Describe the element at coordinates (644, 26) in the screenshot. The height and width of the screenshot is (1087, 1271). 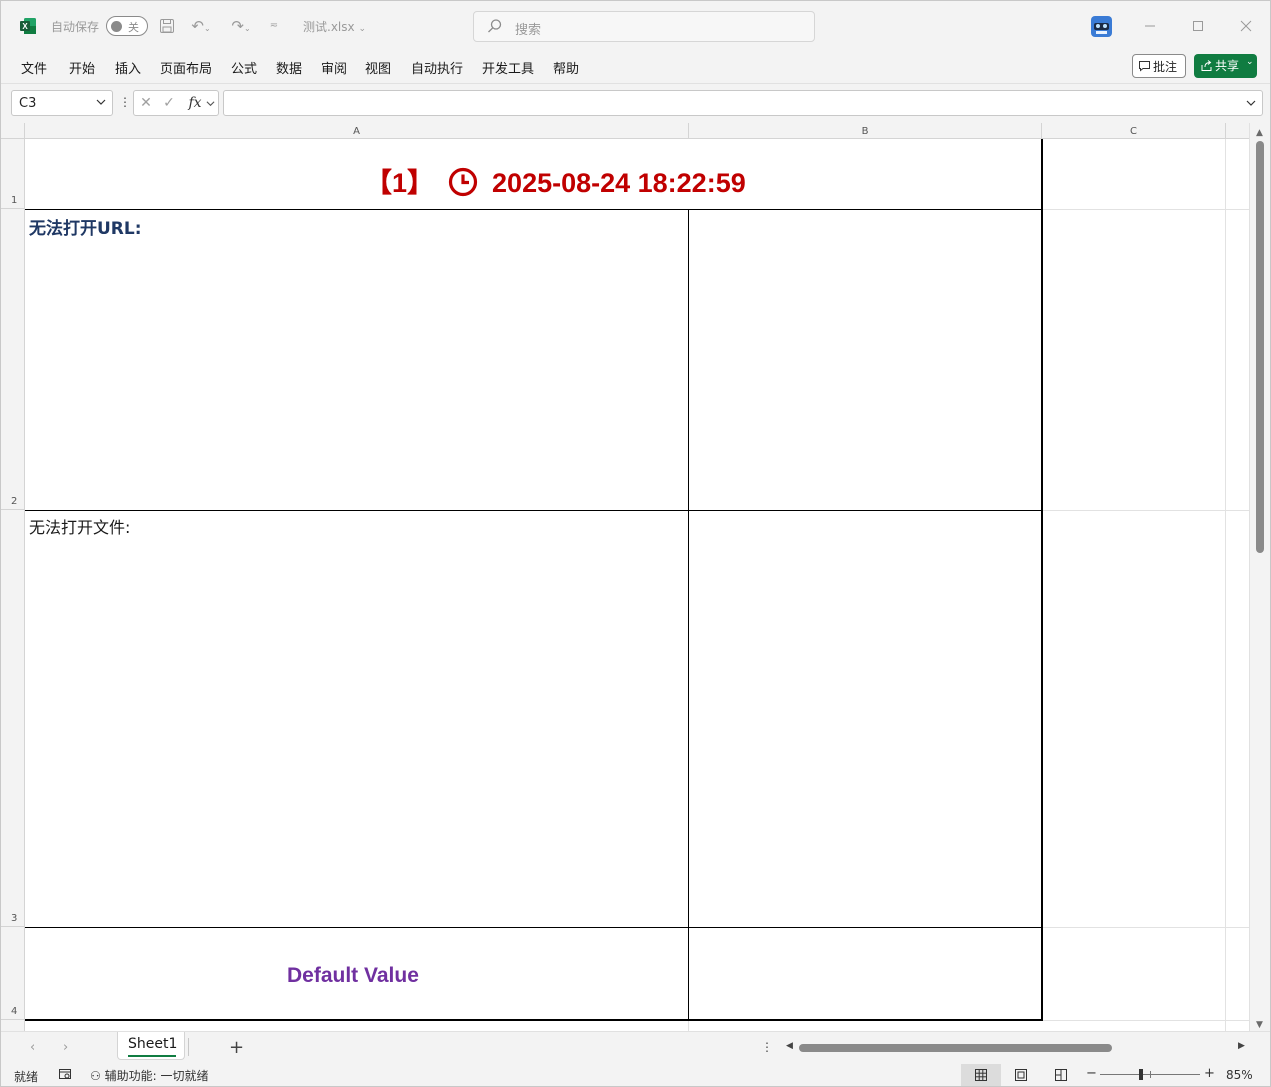
I see `search-input: 搜索` at that location.